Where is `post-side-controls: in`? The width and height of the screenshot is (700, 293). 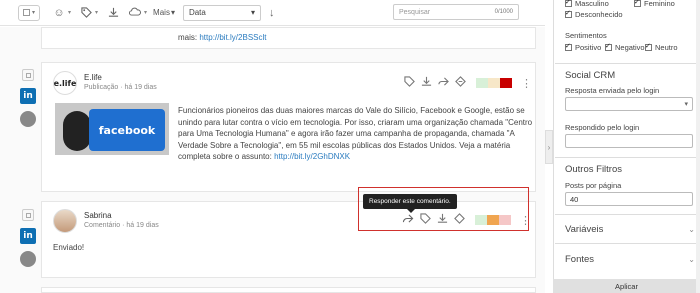 post-side-controls: in is located at coordinates (28, 98).